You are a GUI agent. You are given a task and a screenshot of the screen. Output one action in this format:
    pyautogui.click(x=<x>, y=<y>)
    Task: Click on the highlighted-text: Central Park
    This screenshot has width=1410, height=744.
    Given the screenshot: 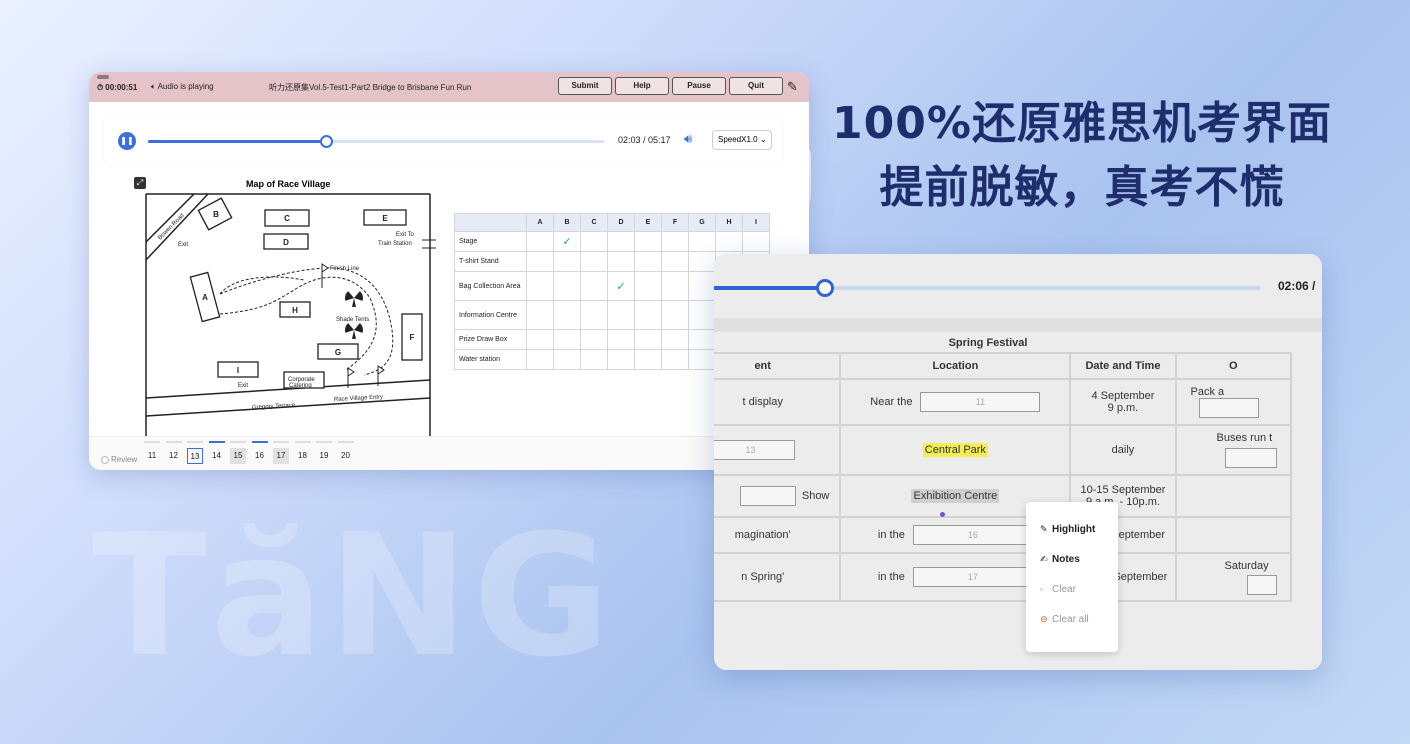 What is the action you would take?
    pyautogui.click(x=955, y=450)
    